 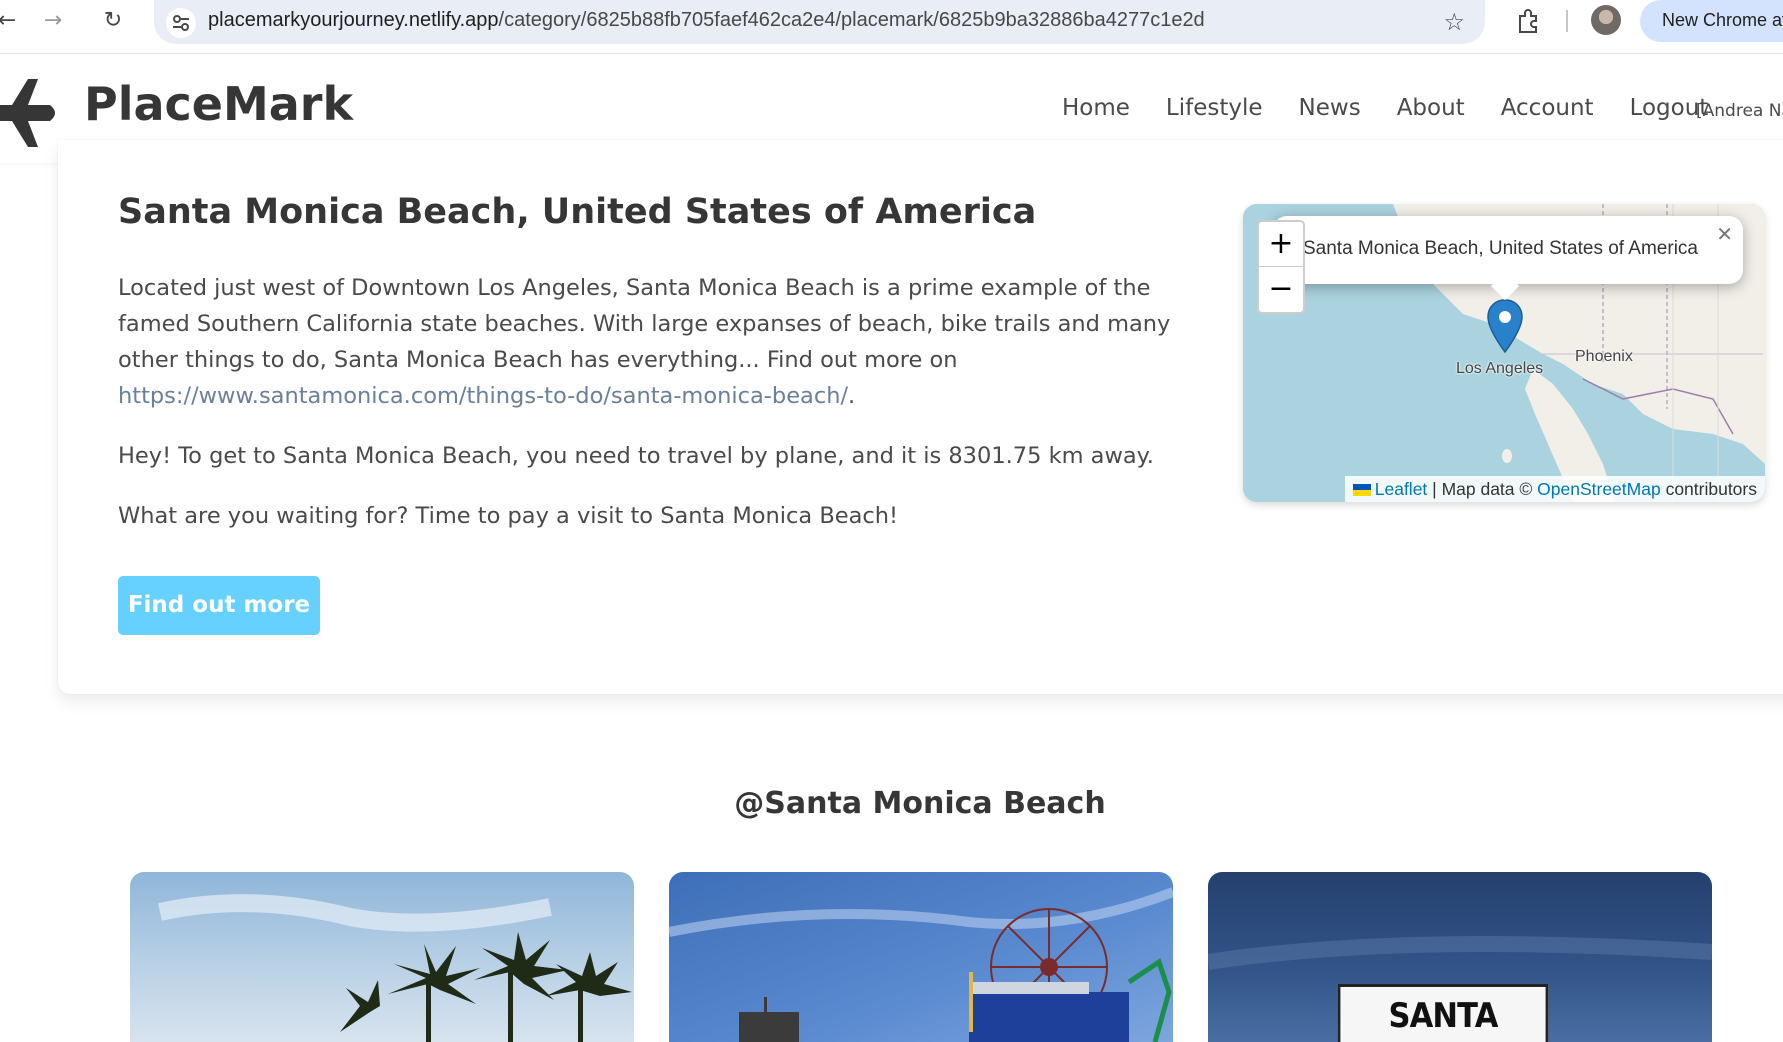 I want to click on extensions-puzzle-icon, so click(x=1528, y=21).